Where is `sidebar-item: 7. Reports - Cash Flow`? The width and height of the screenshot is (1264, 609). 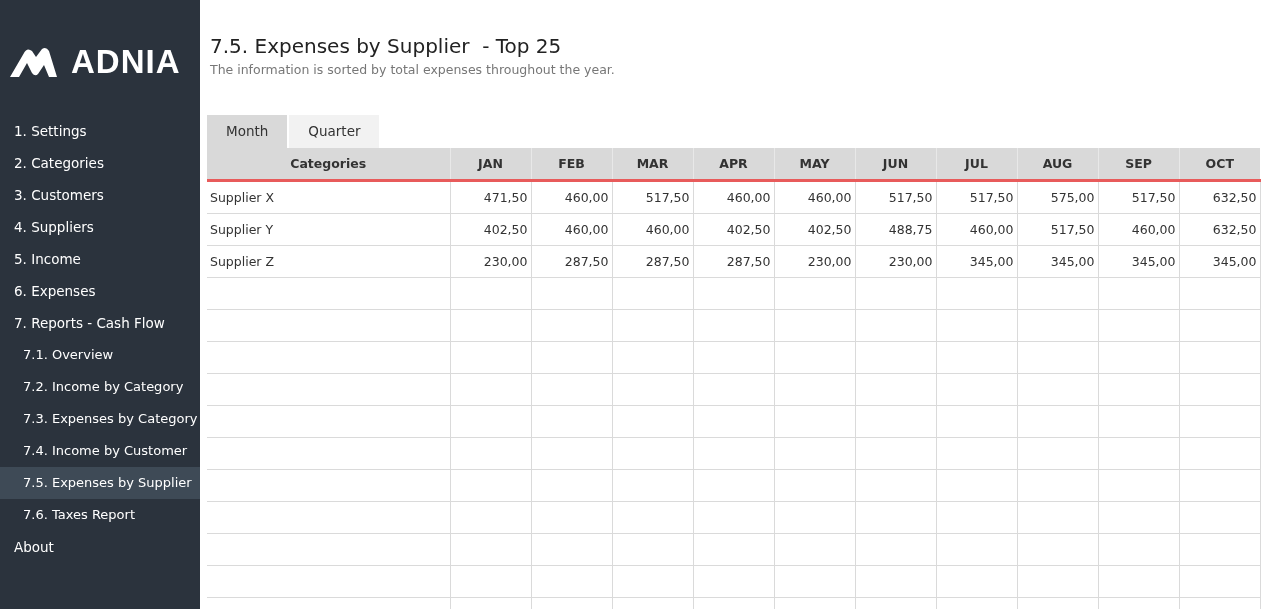 sidebar-item: 7. Reports - Cash Flow is located at coordinates (100, 323).